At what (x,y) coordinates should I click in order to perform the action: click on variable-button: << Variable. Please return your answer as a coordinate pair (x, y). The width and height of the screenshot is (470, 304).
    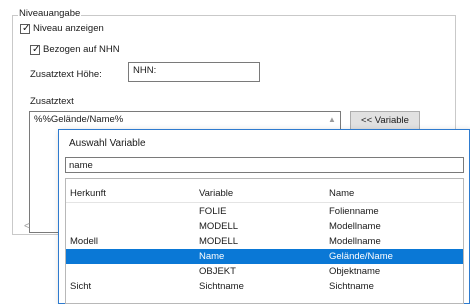
    Looking at the image, I should click on (385, 120).